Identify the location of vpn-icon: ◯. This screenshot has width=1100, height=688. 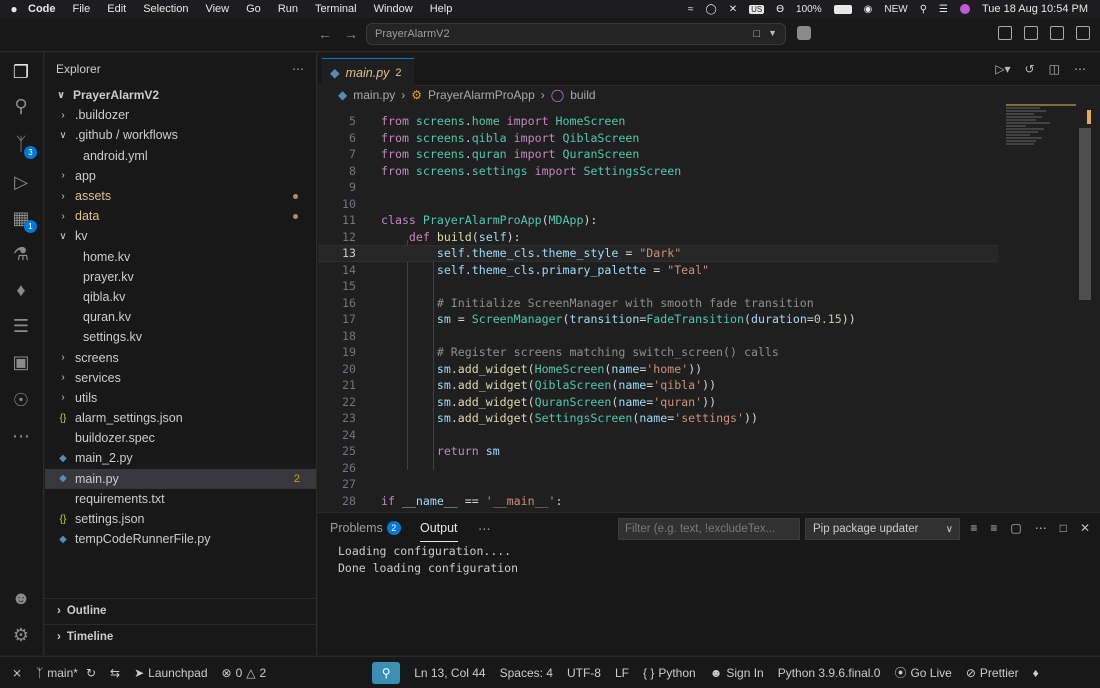
(711, 9).